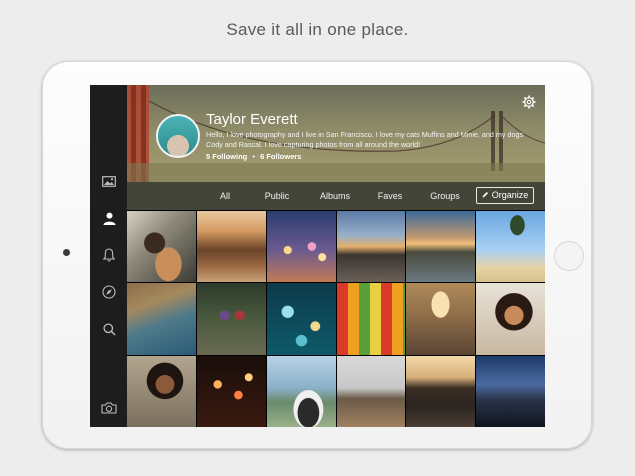  I want to click on photo-city-bokeh, so click(301, 247).